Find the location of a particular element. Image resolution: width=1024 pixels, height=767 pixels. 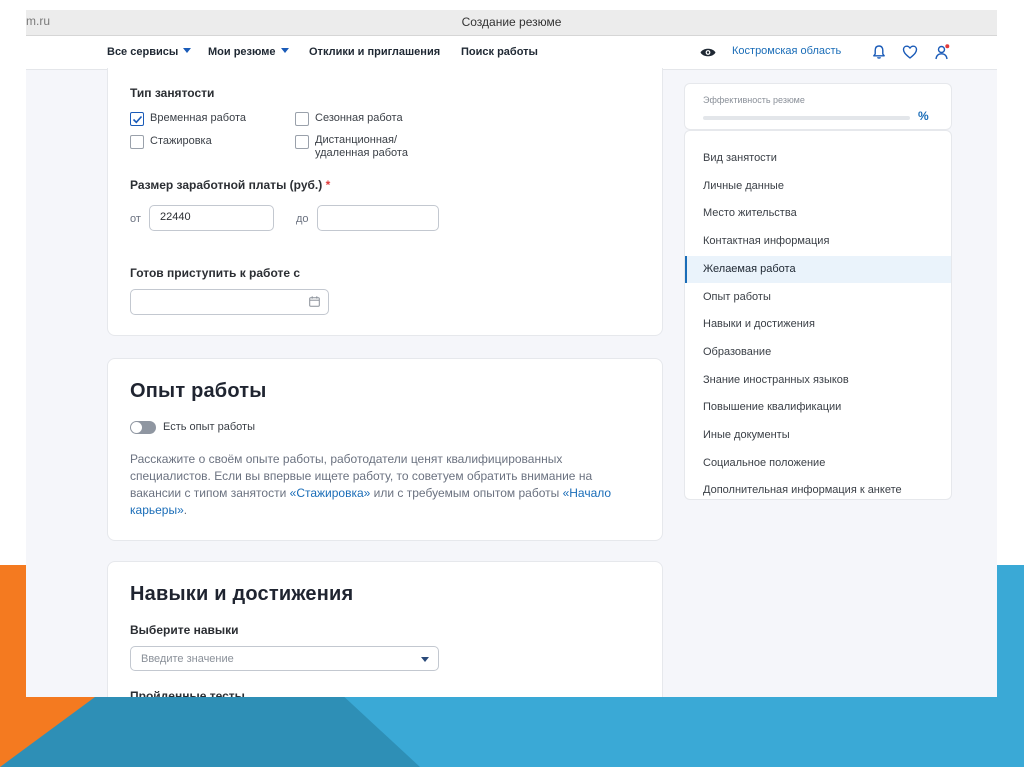

sidebar-item-contact-info: Контактная информация is located at coordinates (818, 241).